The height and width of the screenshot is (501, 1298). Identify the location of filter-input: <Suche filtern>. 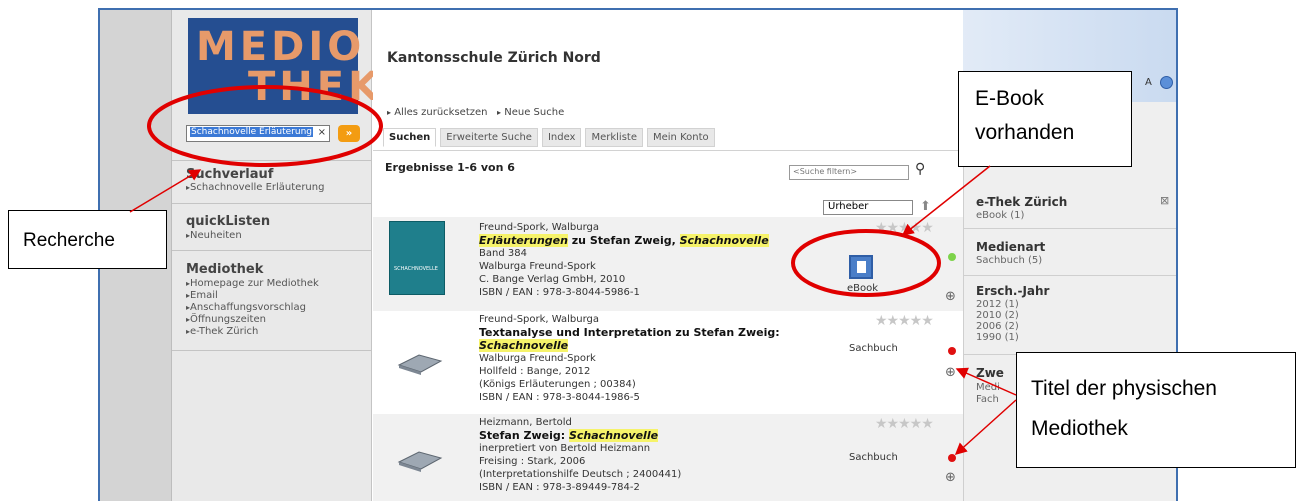
(849, 172).